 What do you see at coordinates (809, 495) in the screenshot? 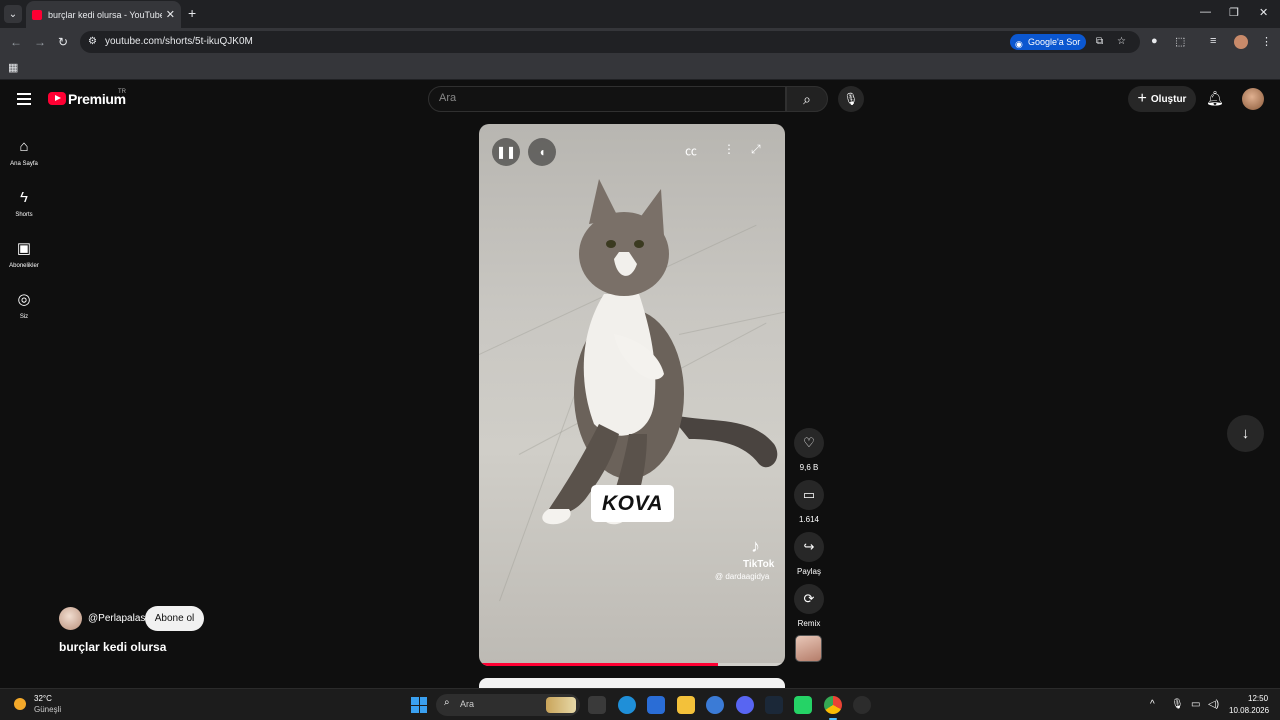
I see `comment-icon: ▭` at bounding box center [809, 495].